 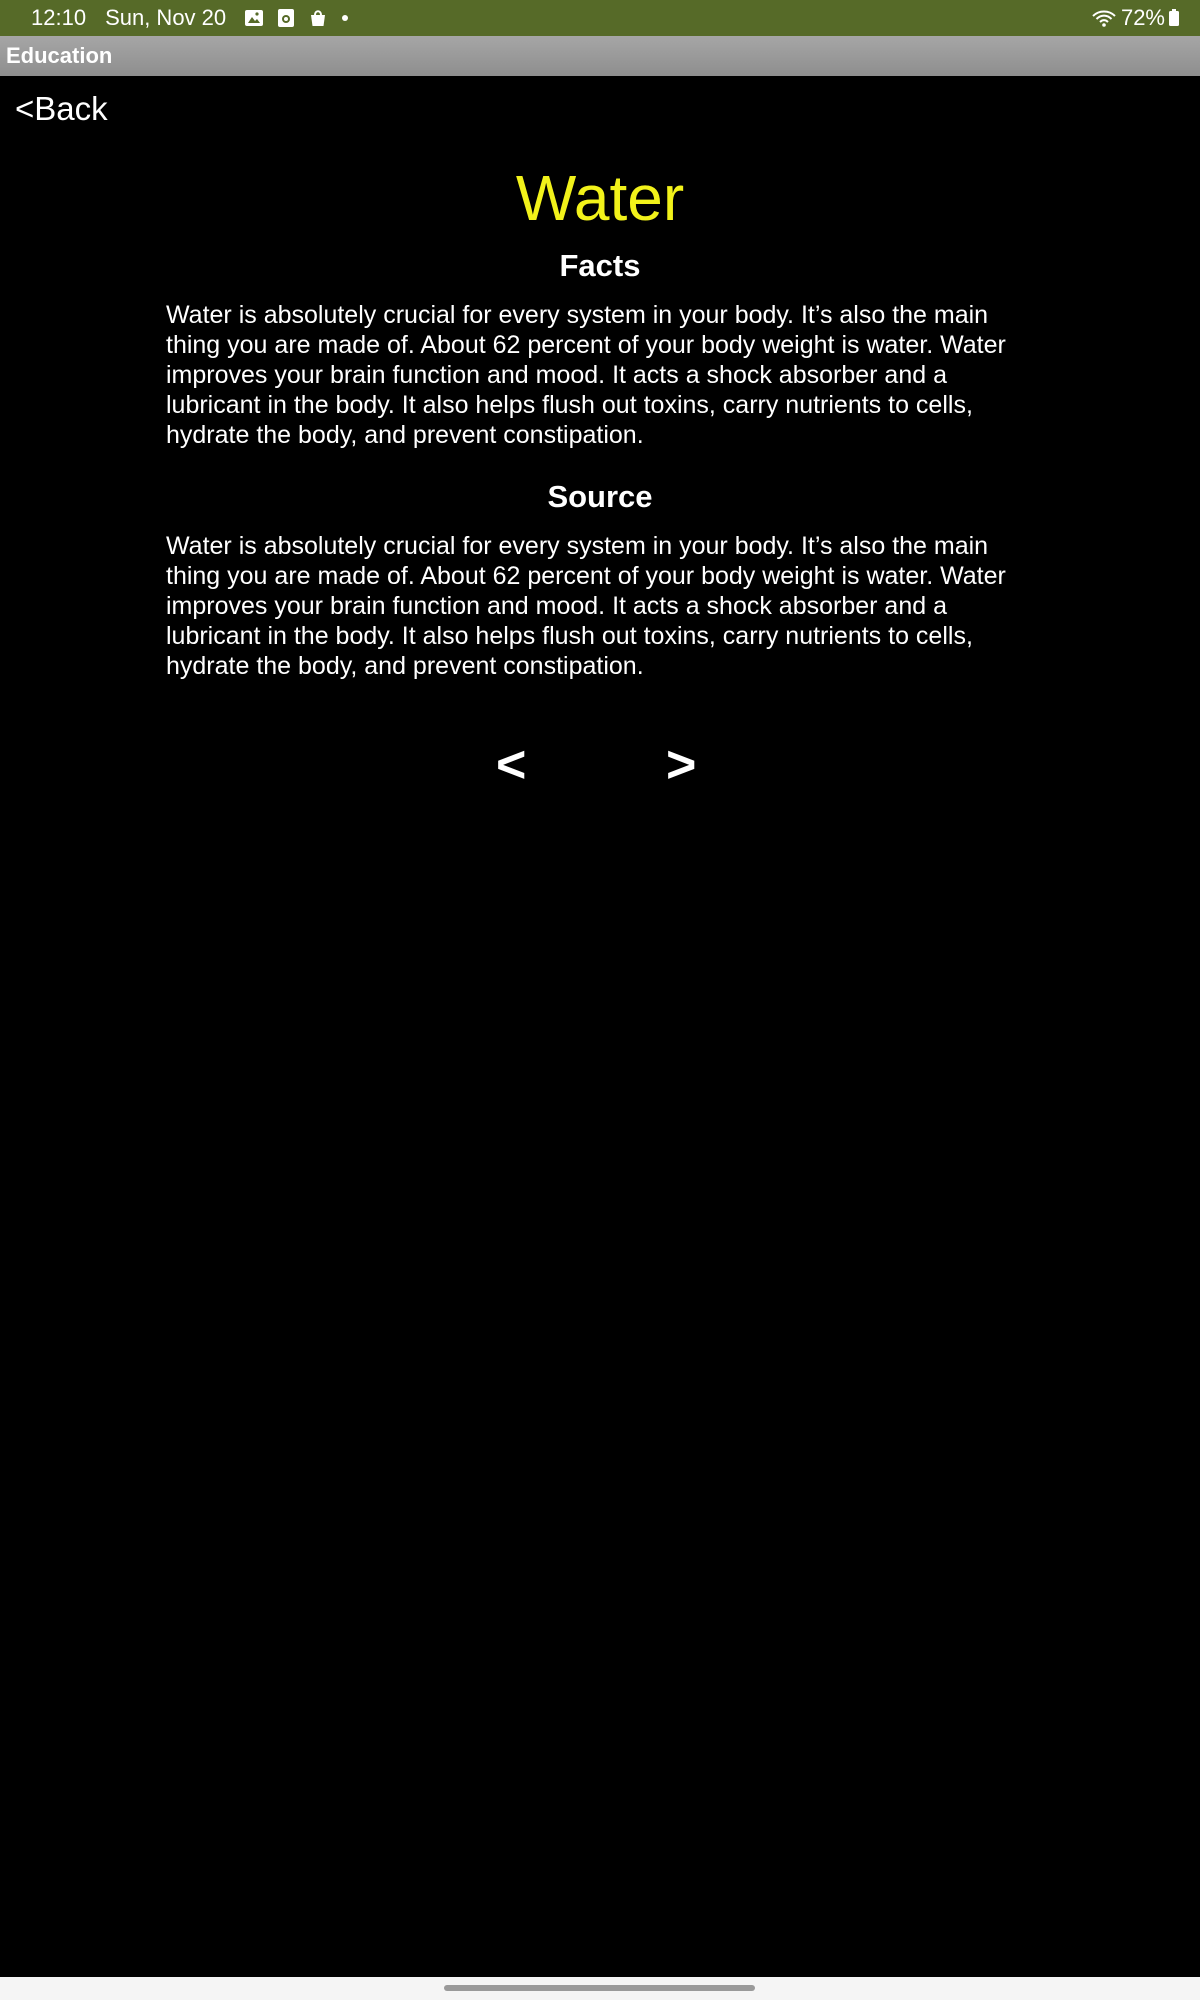 What do you see at coordinates (59, 17) in the screenshot?
I see `status-time: 12:10` at bounding box center [59, 17].